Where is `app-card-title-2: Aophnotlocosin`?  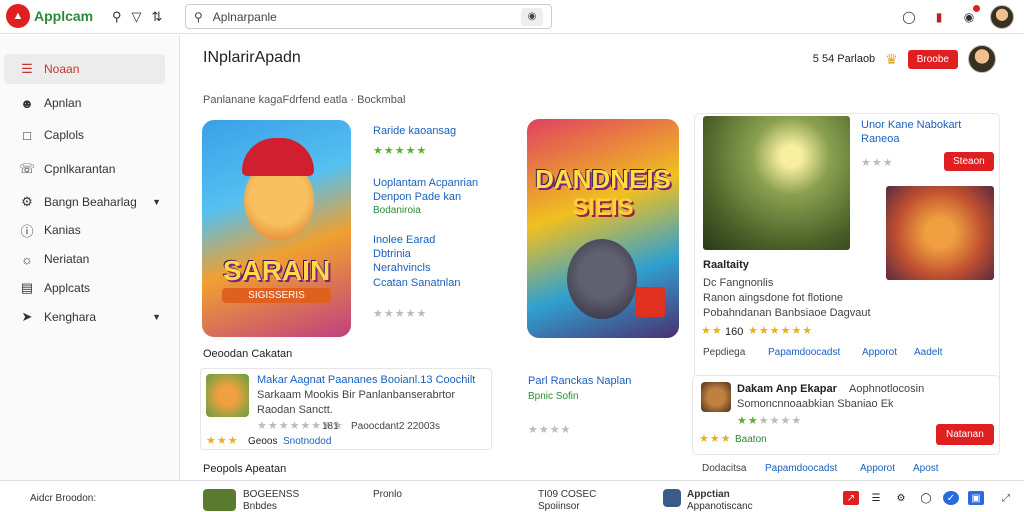
app-card-title-2: Aophnotlocosin is located at coordinates (887, 389).